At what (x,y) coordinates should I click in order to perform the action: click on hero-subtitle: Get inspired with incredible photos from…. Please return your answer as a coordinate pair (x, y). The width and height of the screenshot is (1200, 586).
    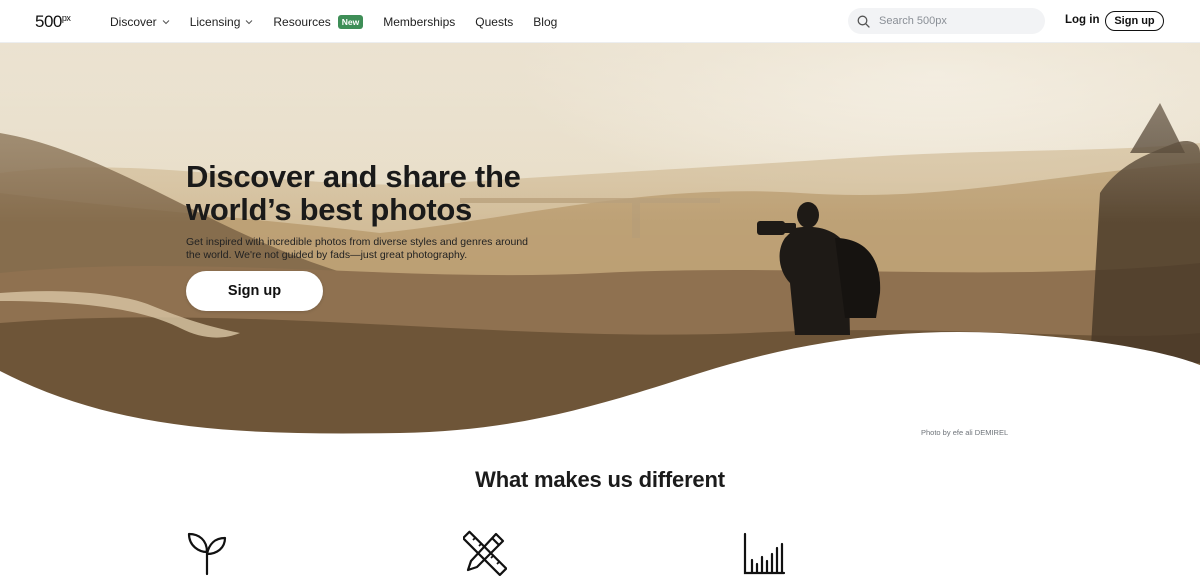
    Looking at the image, I should click on (358, 249).